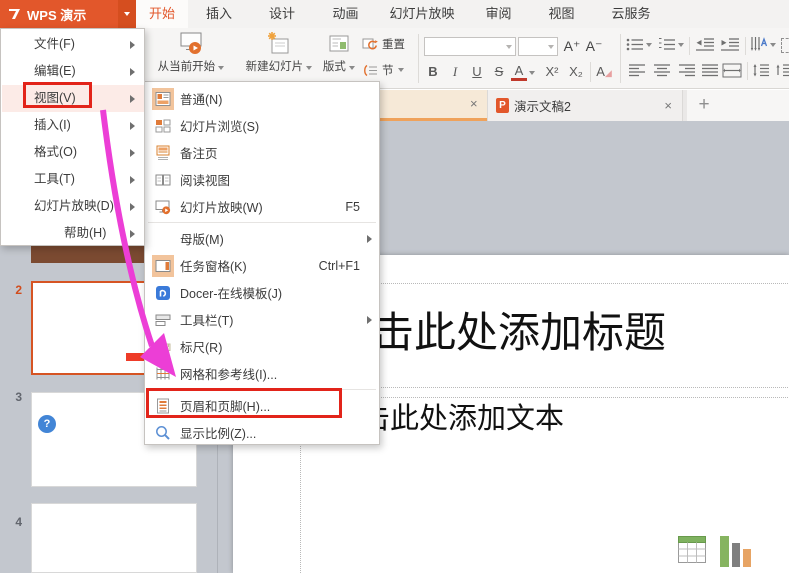 Image resolution: width=789 pixels, height=573 pixels. I want to click on grow-font-button: A⁺, so click(572, 46).